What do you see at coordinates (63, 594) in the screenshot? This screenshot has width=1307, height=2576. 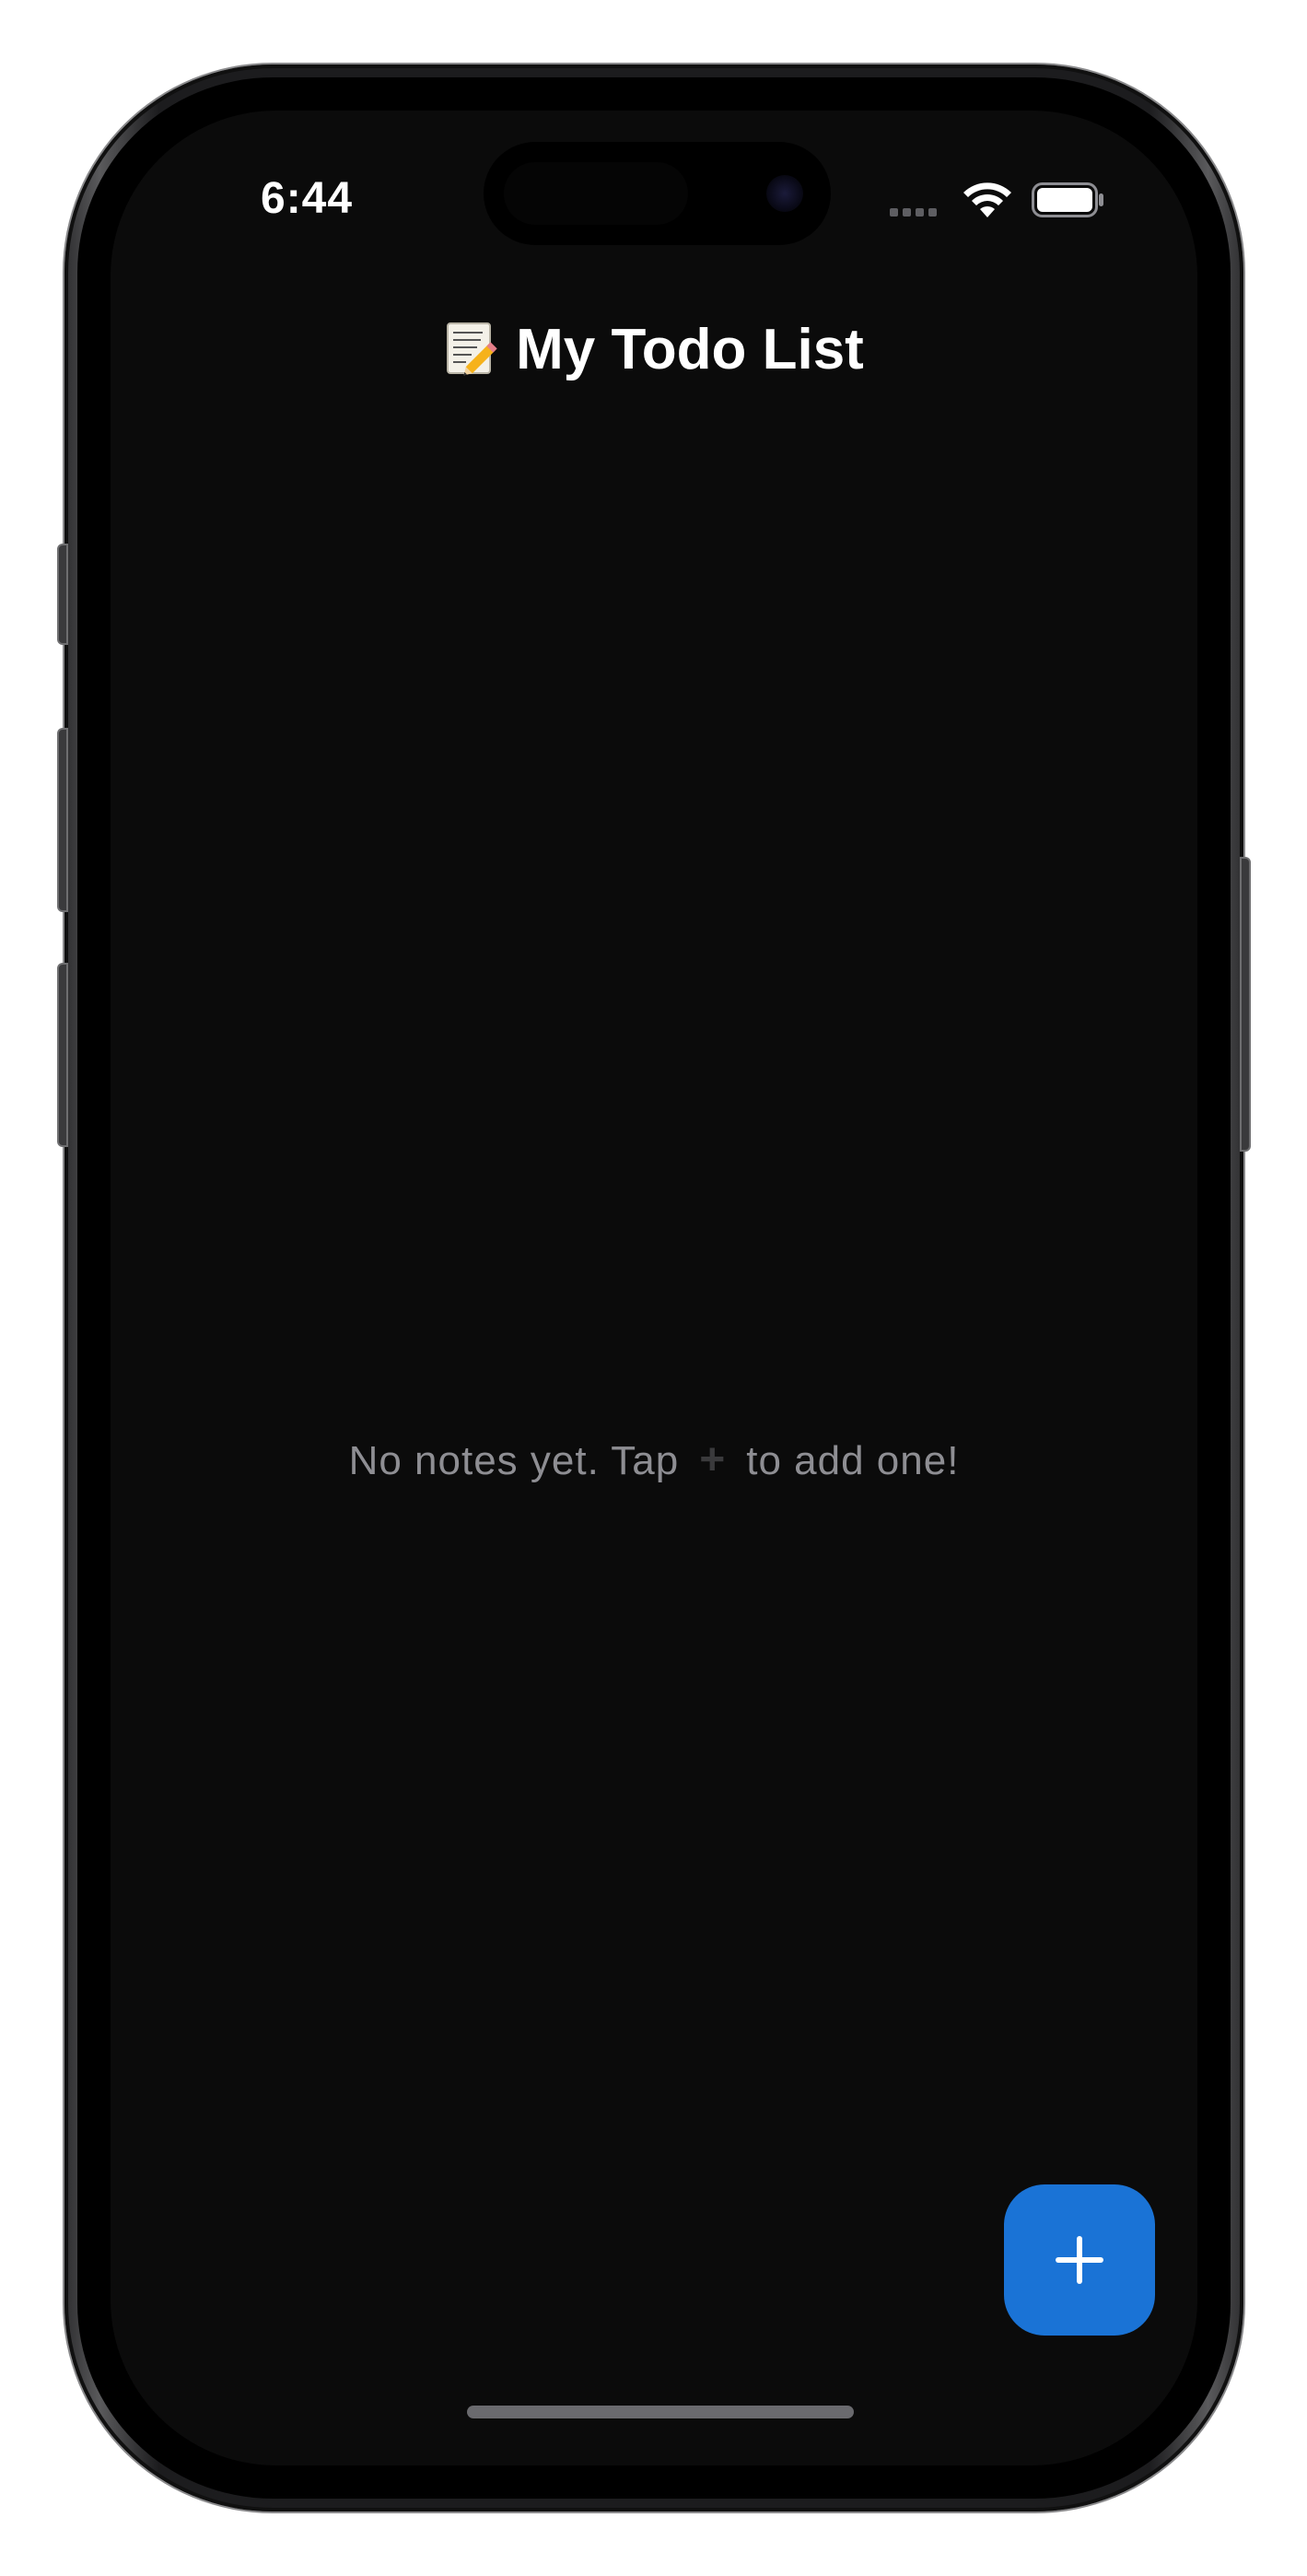 I see `action-button` at bounding box center [63, 594].